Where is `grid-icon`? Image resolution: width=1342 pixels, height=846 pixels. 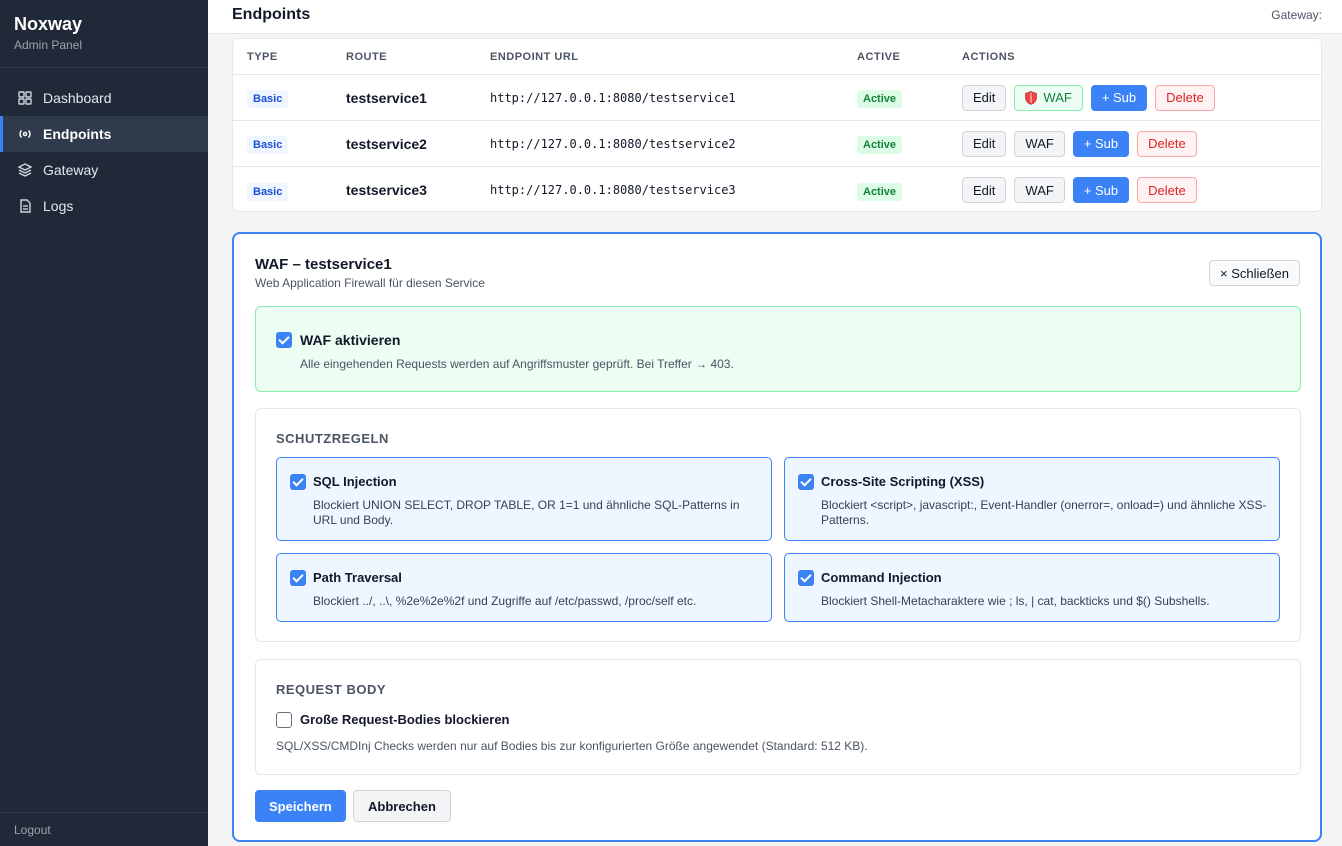
grid-icon is located at coordinates (25, 98).